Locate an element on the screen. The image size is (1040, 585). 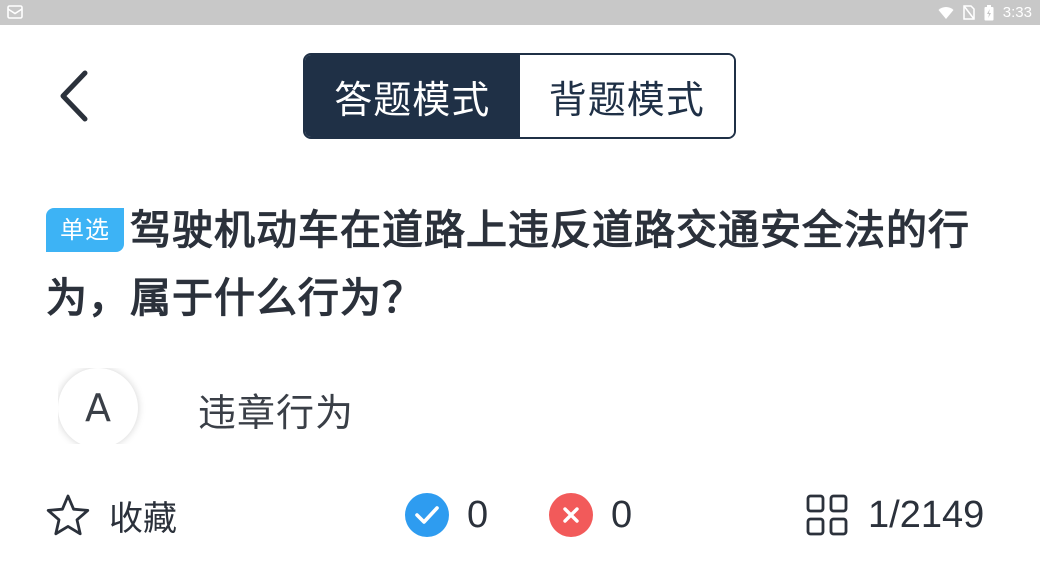
star-icon is located at coordinates (68, 515).